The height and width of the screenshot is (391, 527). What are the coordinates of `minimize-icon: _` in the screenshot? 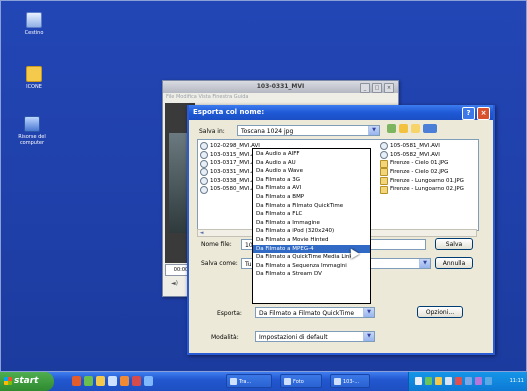 It's located at (365, 88).